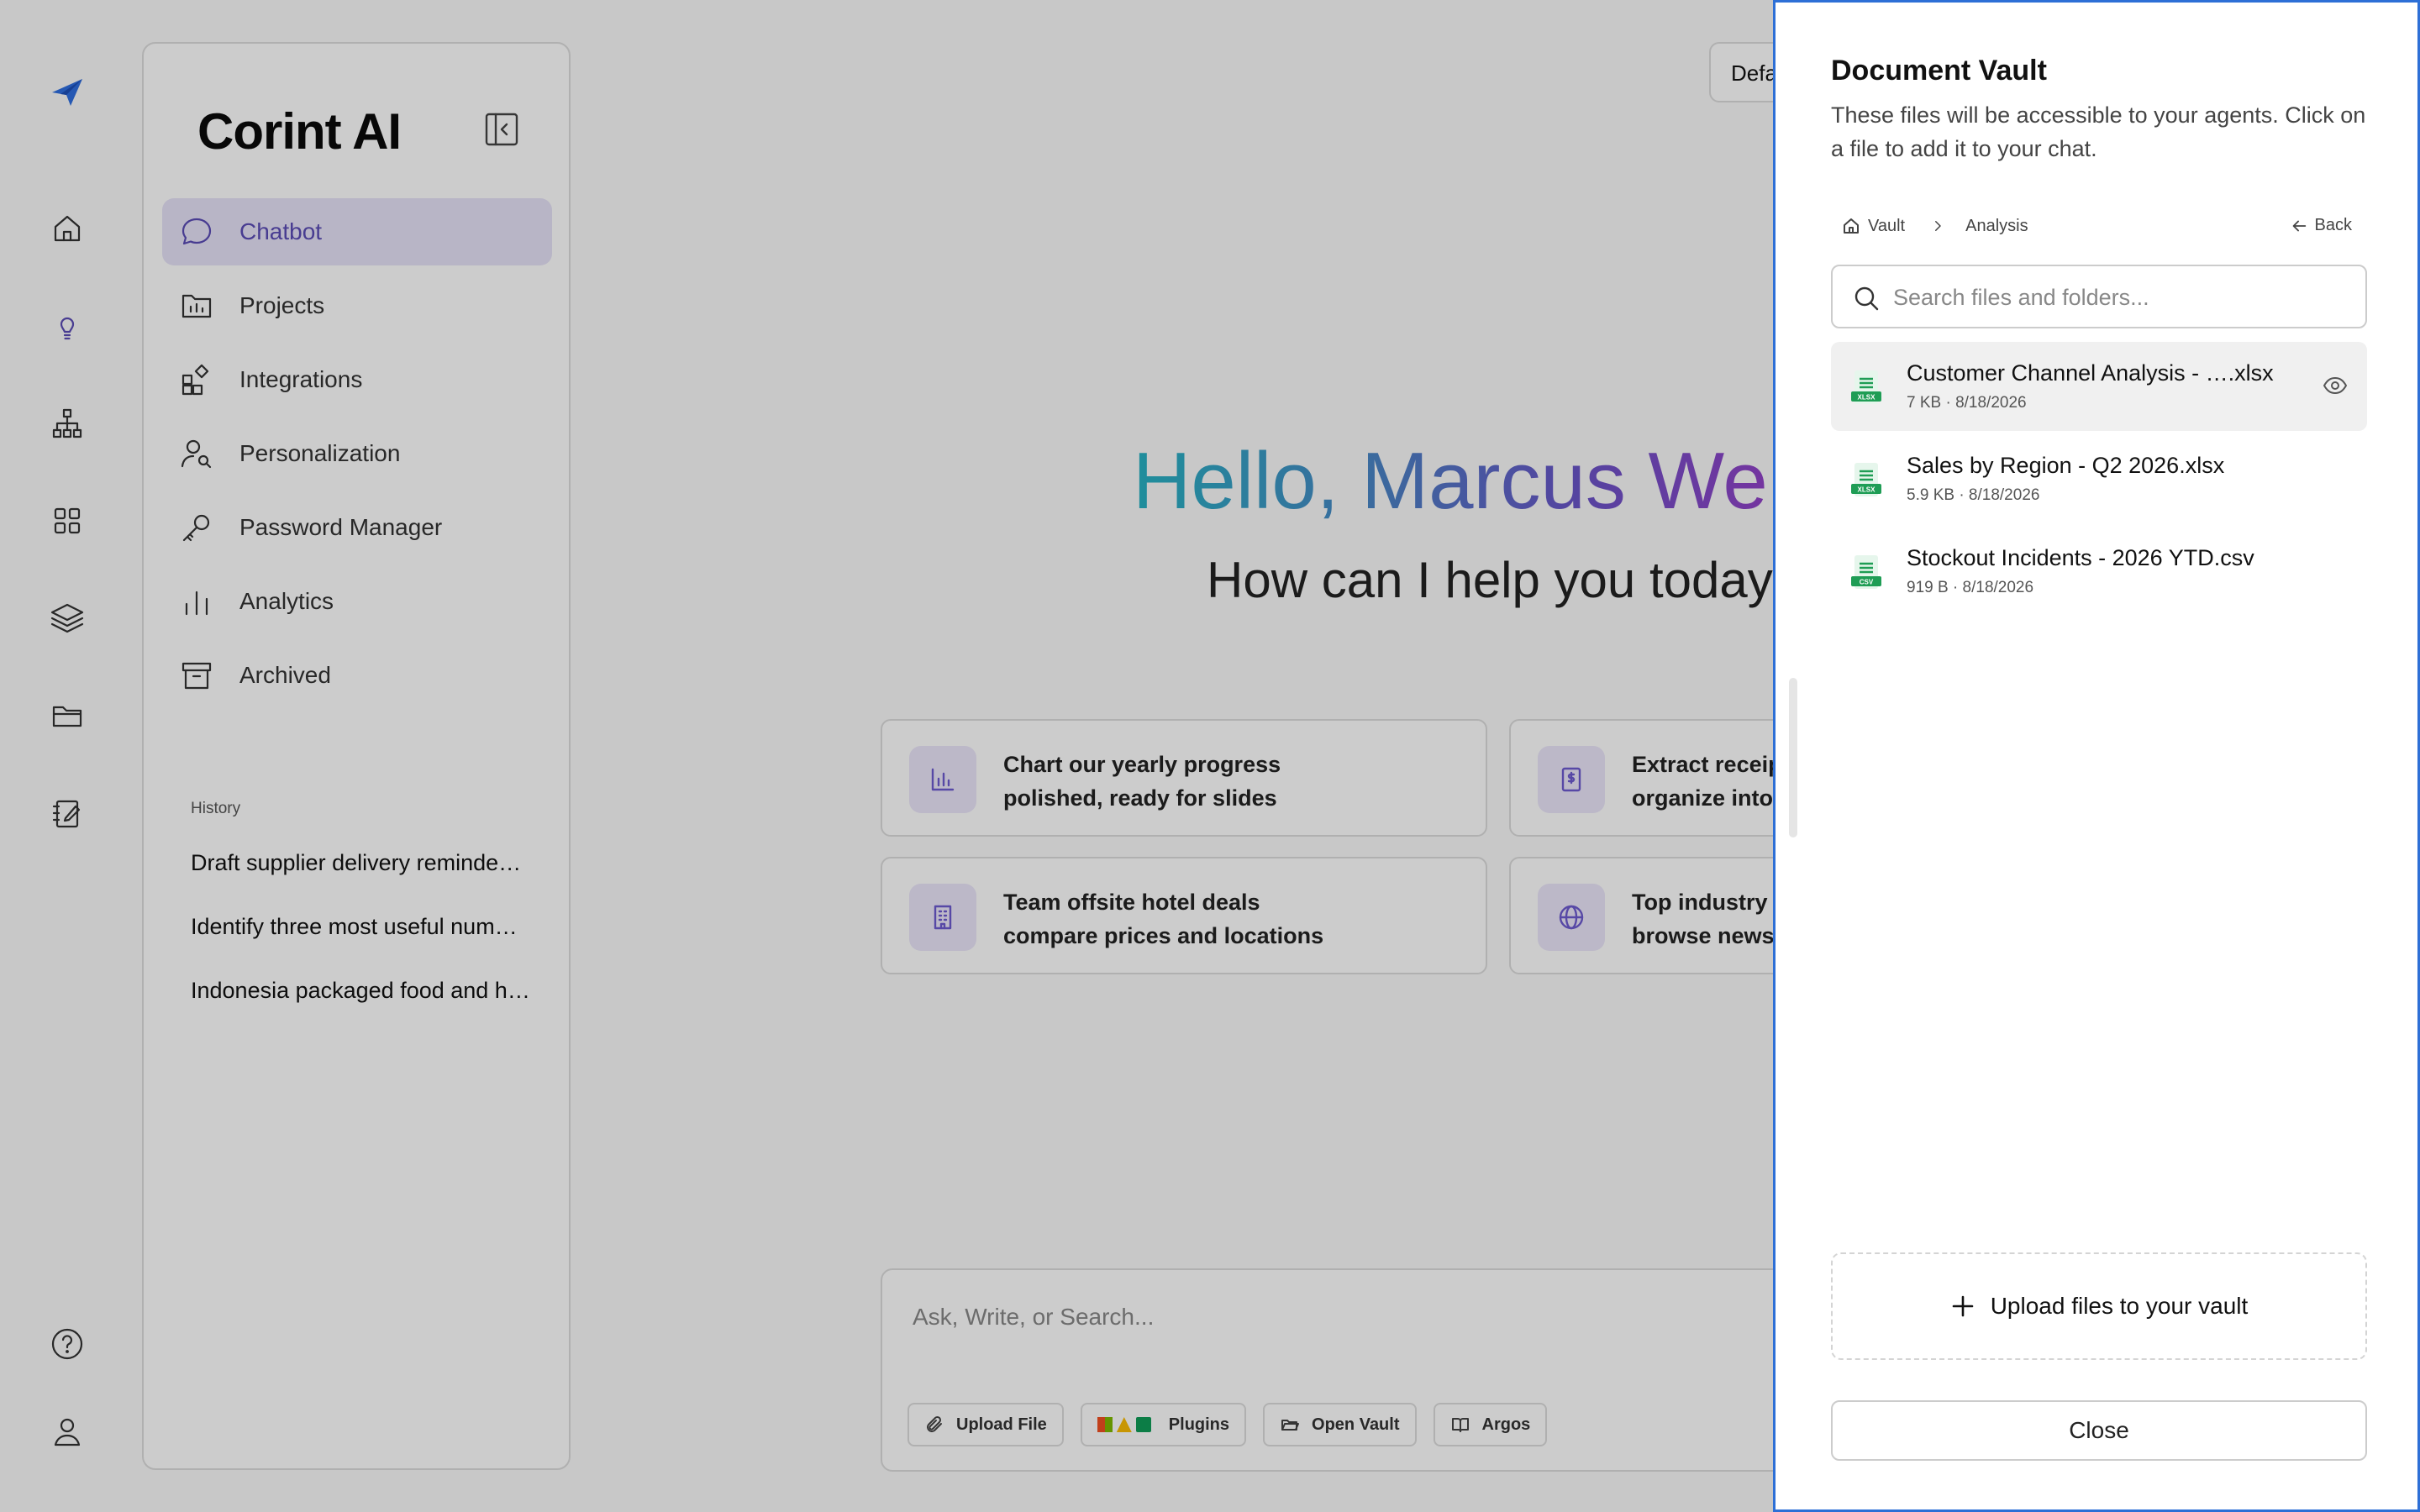 The image size is (2420, 1512). Describe the element at coordinates (1793, 757) in the screenshot. I see `scrollbar` at that location.